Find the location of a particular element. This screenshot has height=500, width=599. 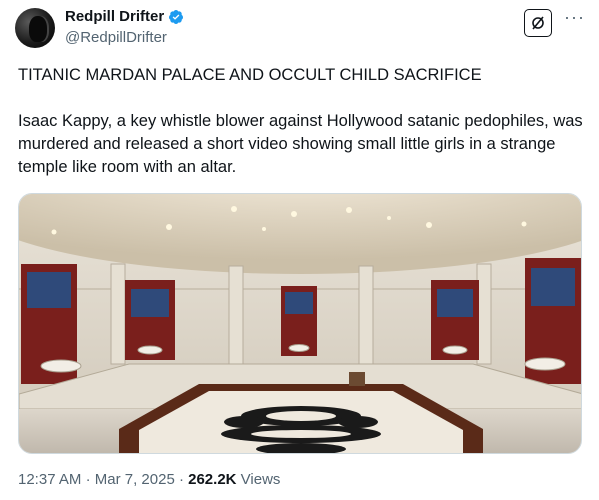

author-name-row: Redpill Drifter is located at coordinates (124, 16).